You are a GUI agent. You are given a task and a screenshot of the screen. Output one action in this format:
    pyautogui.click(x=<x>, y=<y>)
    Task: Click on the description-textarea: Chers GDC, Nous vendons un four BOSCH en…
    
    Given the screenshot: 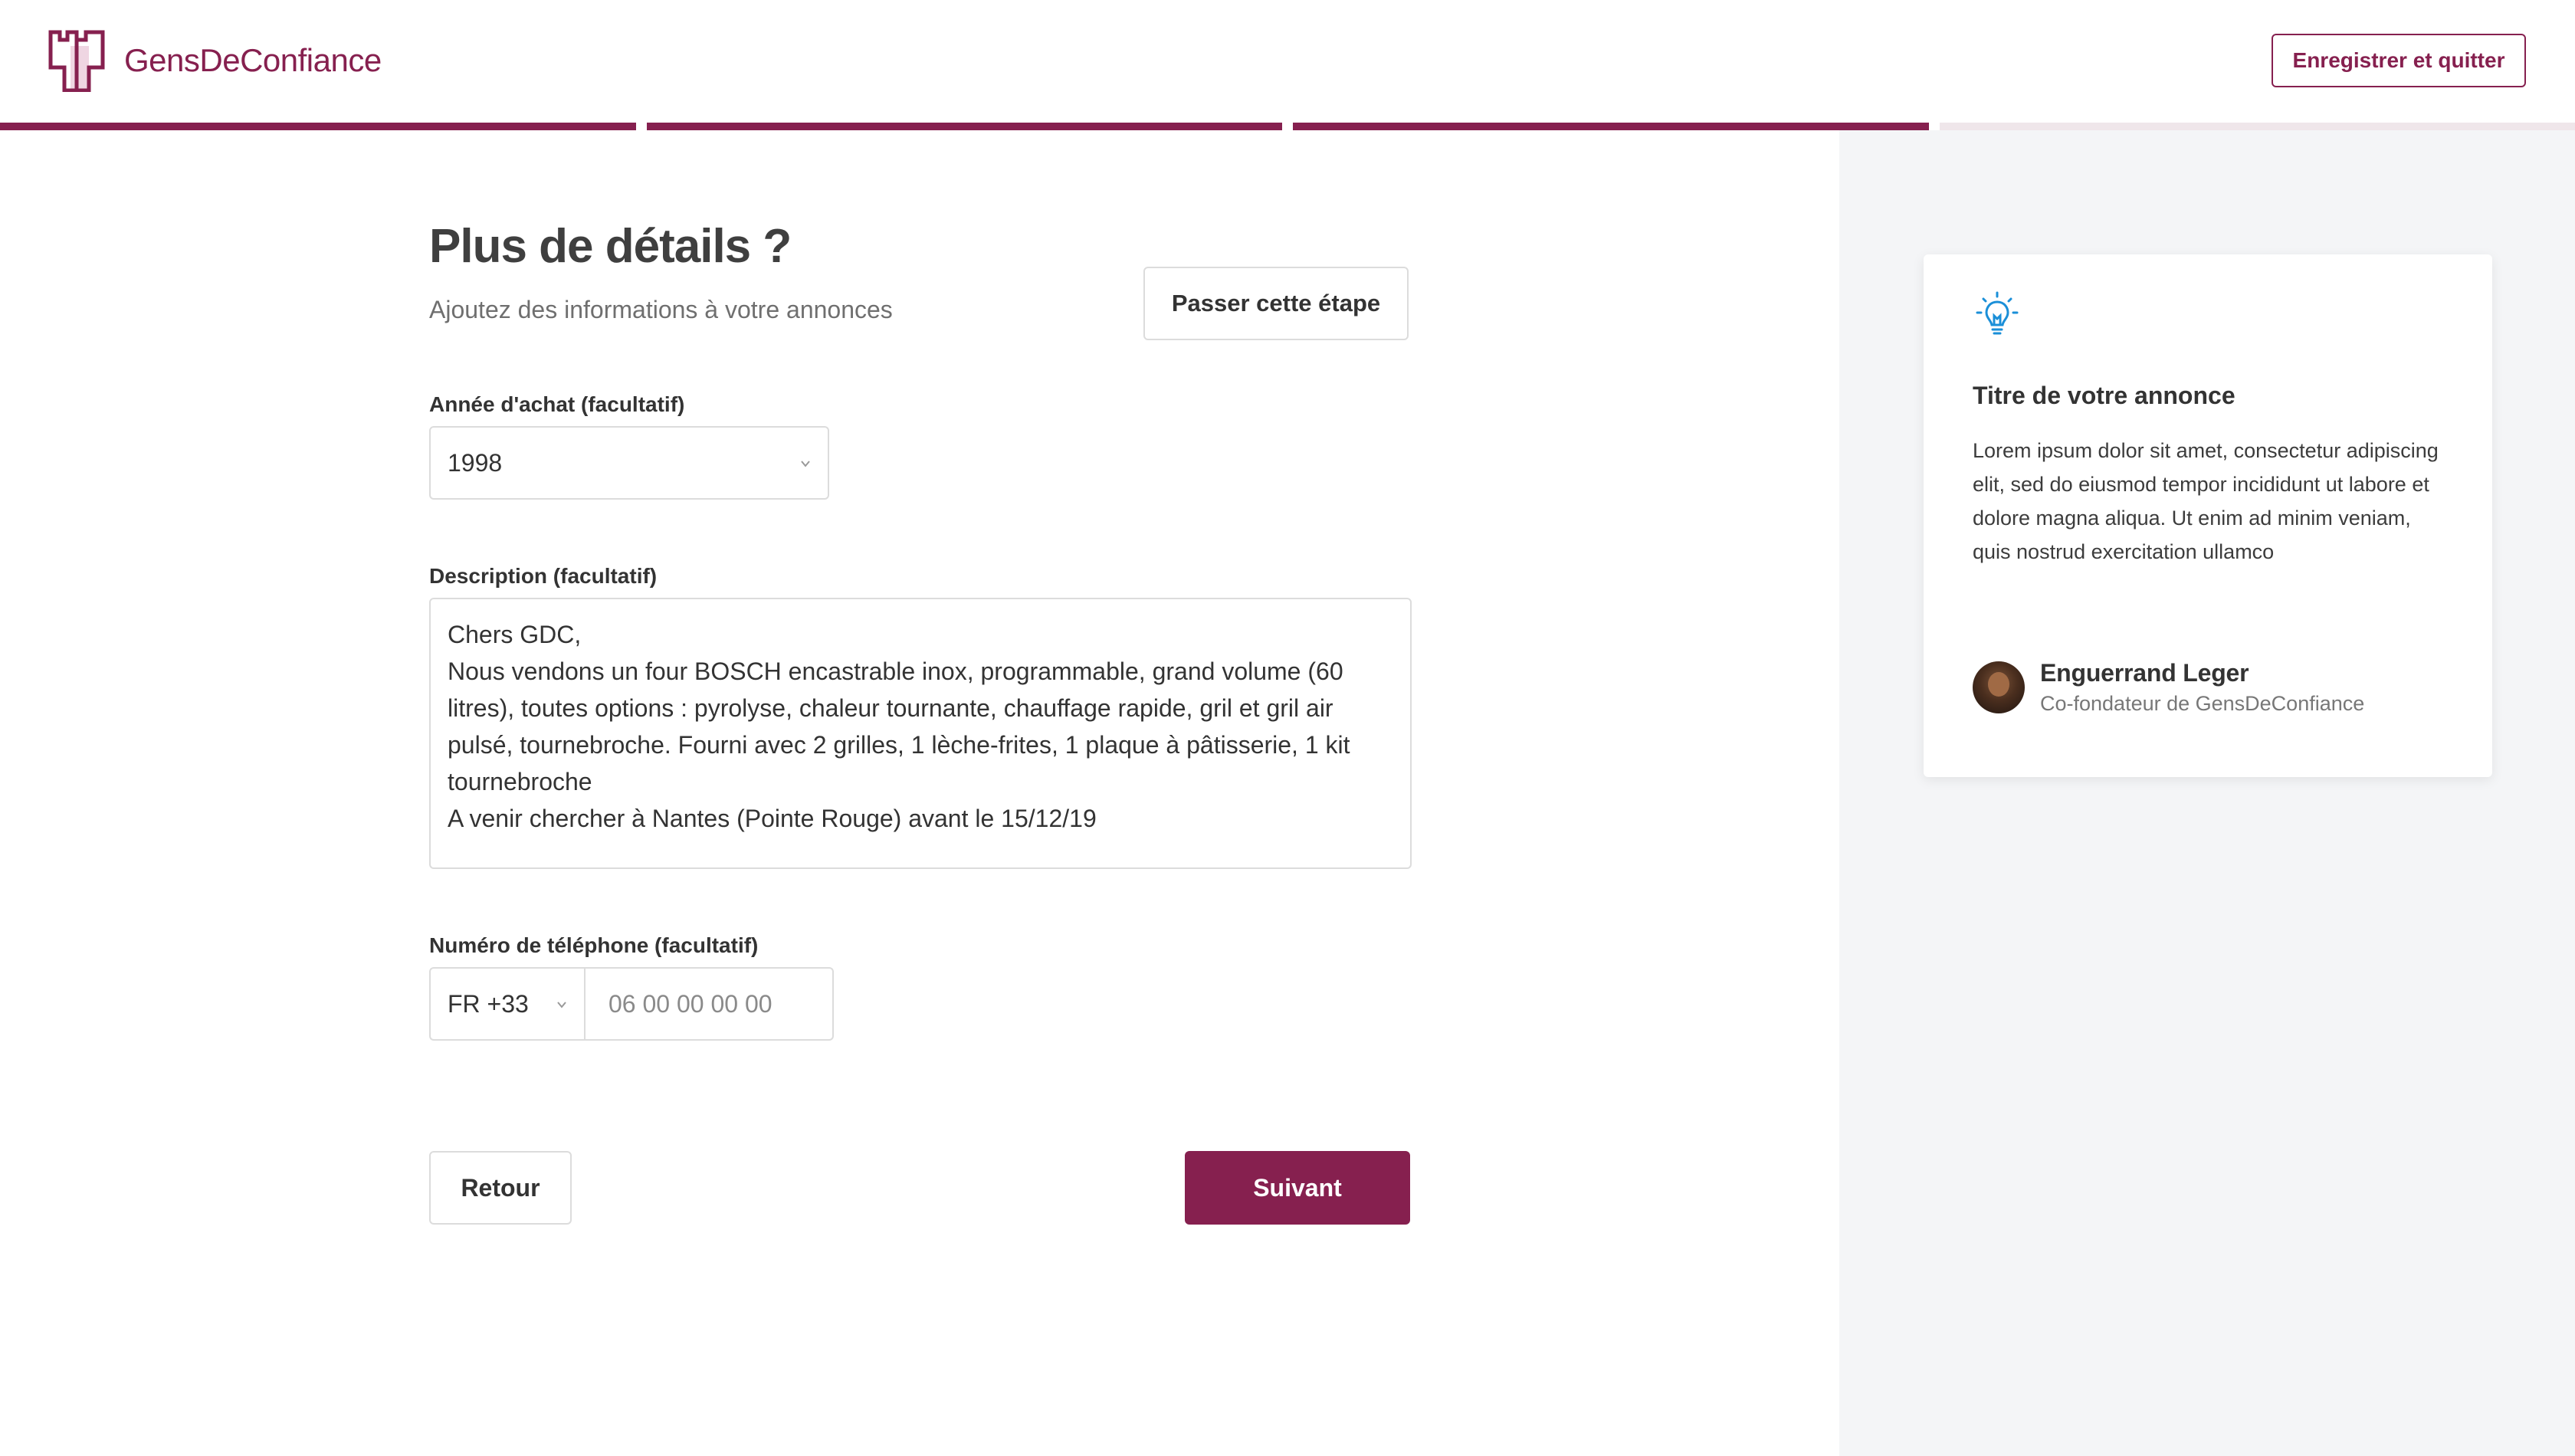 What is the action you would take?
    pyautogui.click(x=921, y=733)
    